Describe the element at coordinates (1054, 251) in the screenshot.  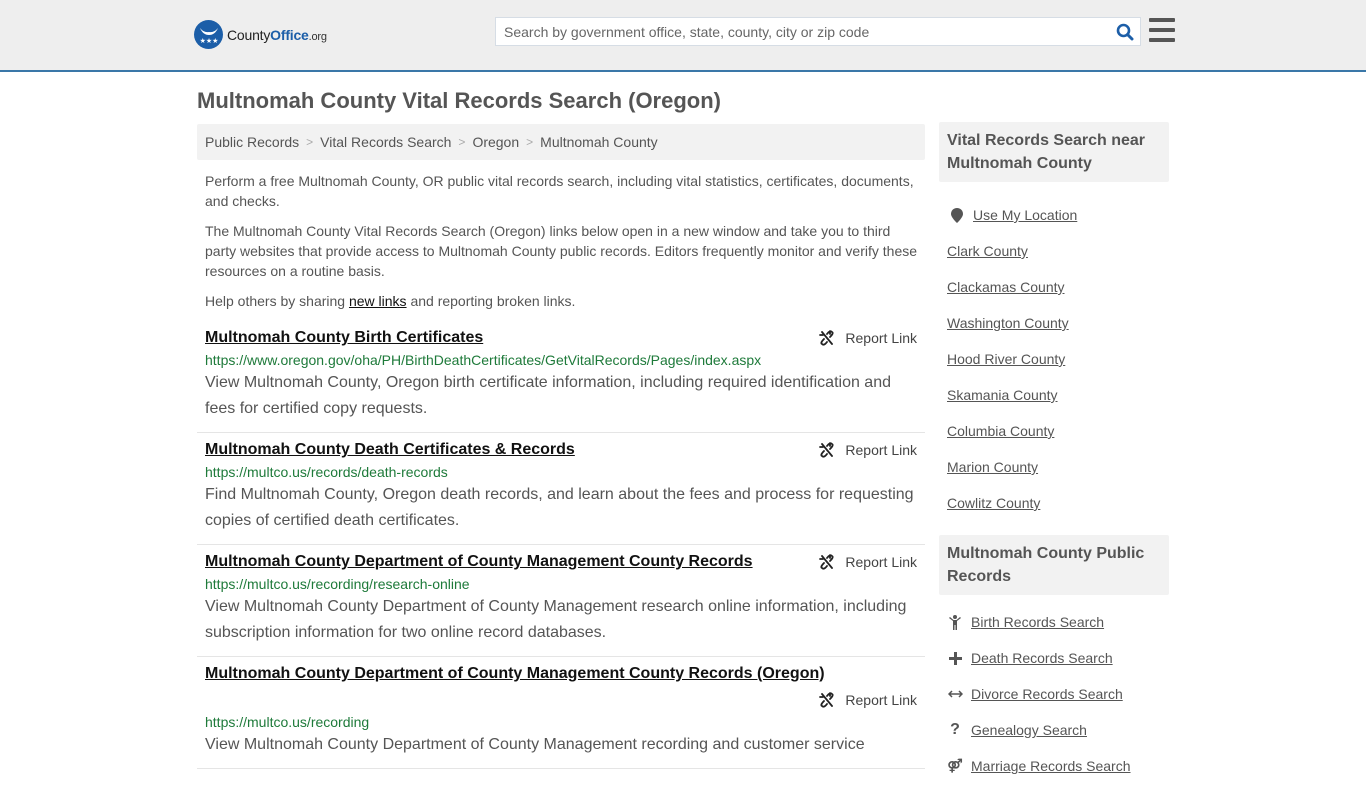
I see `nearby-county-item: Clark County` at that location.